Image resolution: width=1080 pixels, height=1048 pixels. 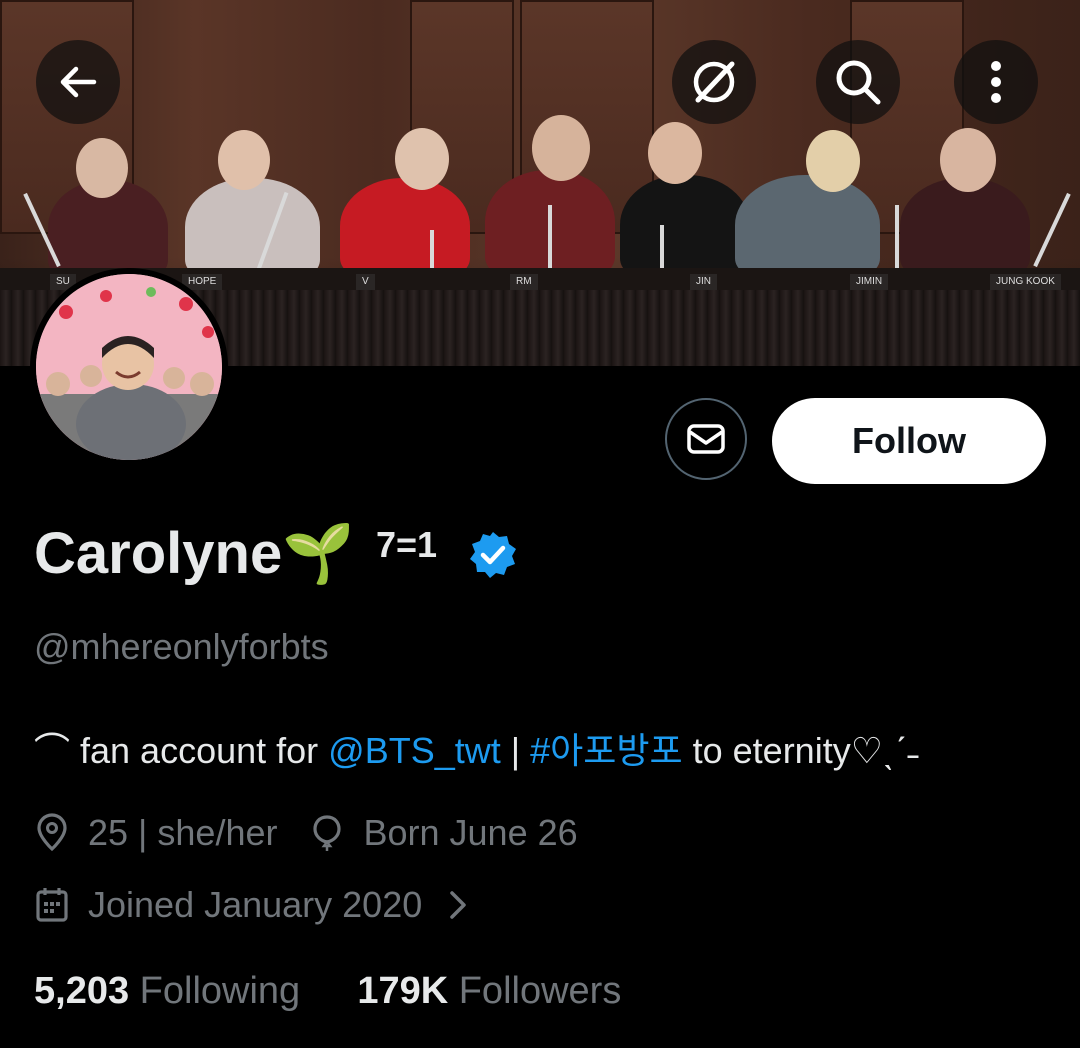 I want to click on followers-label: Followers, so click(x=540, y=991).